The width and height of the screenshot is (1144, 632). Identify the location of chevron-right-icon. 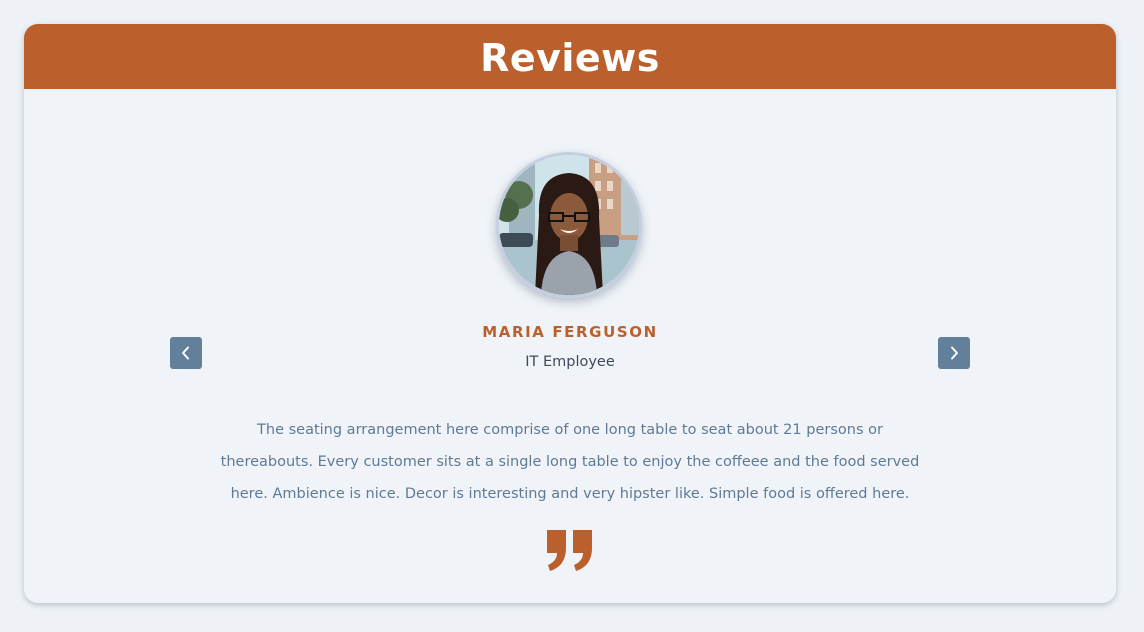
(954, 353).